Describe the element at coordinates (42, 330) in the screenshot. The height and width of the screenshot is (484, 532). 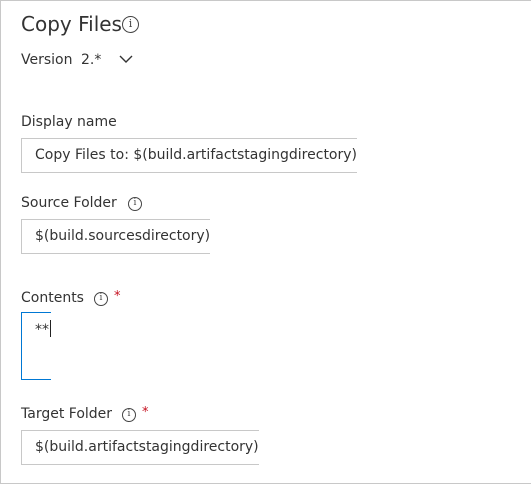
I see `contents-text: **` at that location.